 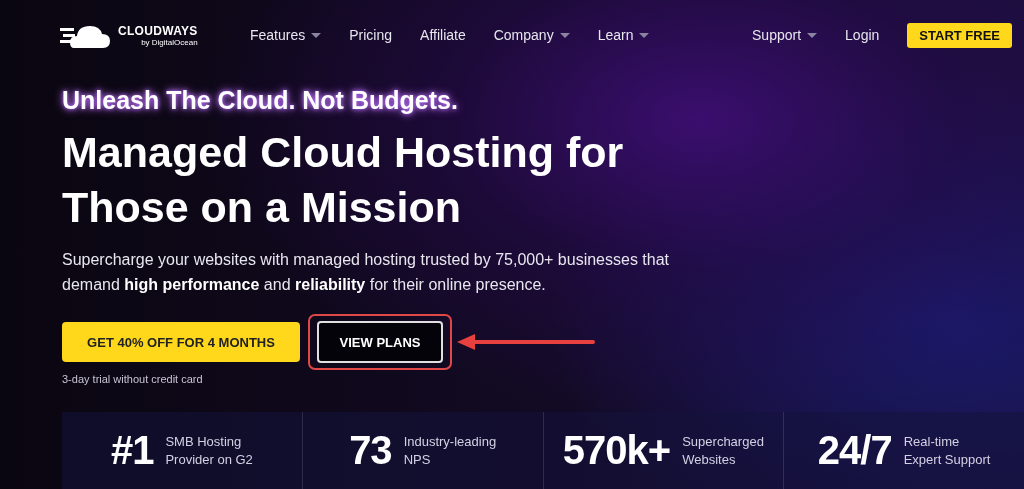 I want to click on nav-link: Support, so click(x=785, y=35).